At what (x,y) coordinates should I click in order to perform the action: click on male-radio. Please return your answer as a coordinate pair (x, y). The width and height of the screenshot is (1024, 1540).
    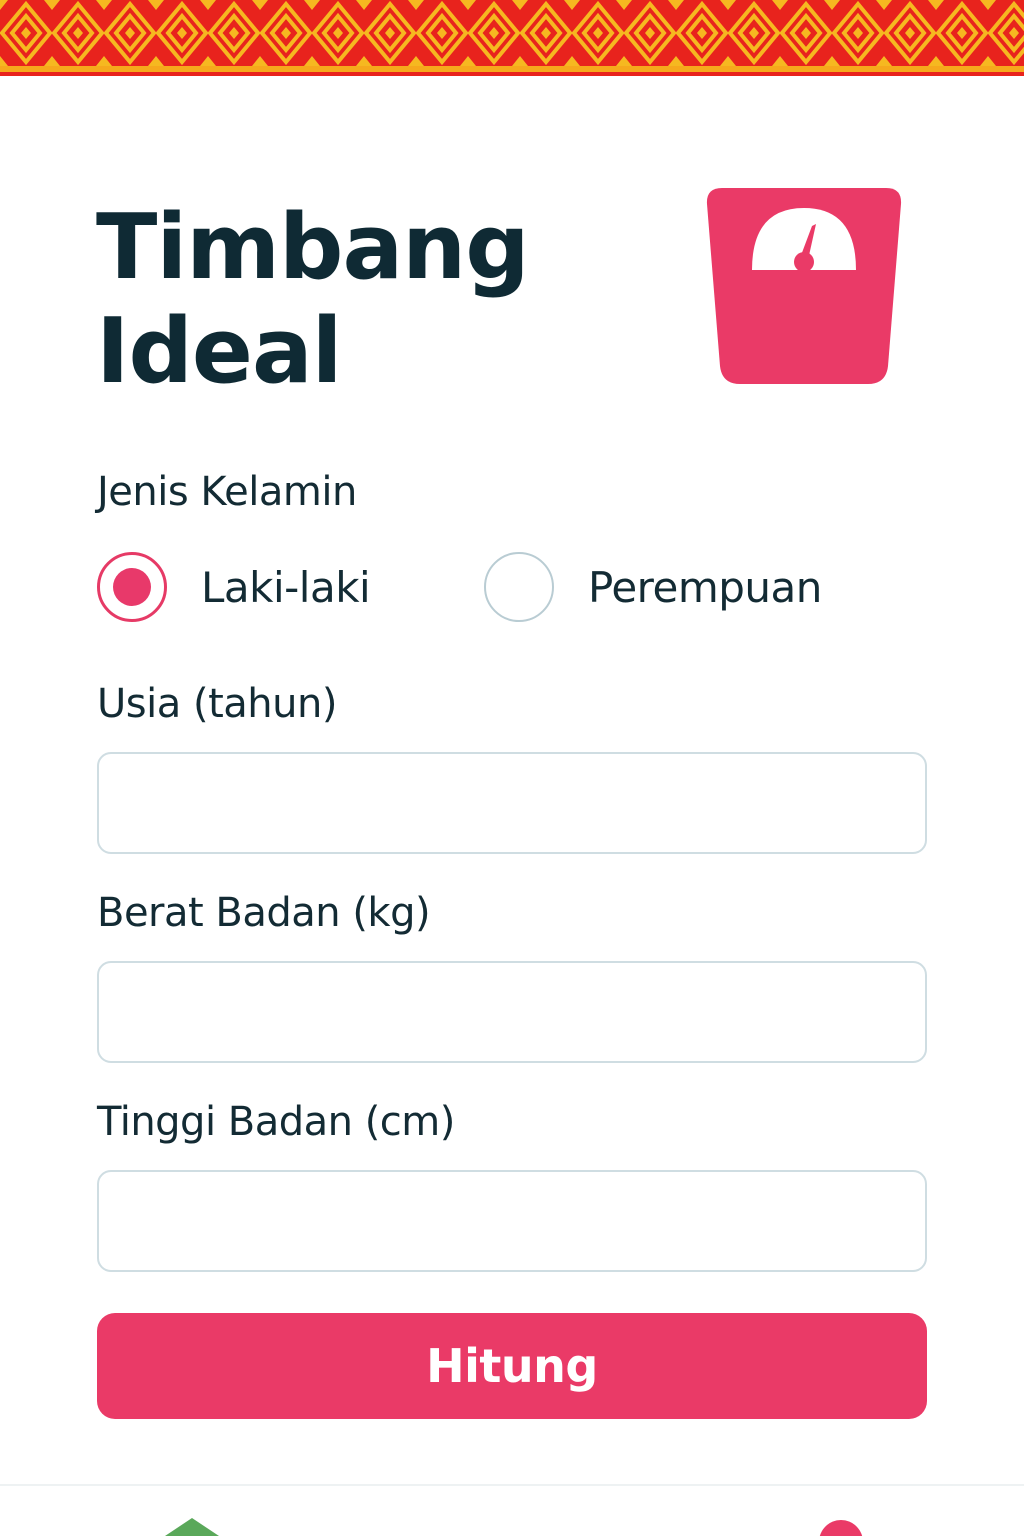
    Looking at the image, I should click on (132, 587).